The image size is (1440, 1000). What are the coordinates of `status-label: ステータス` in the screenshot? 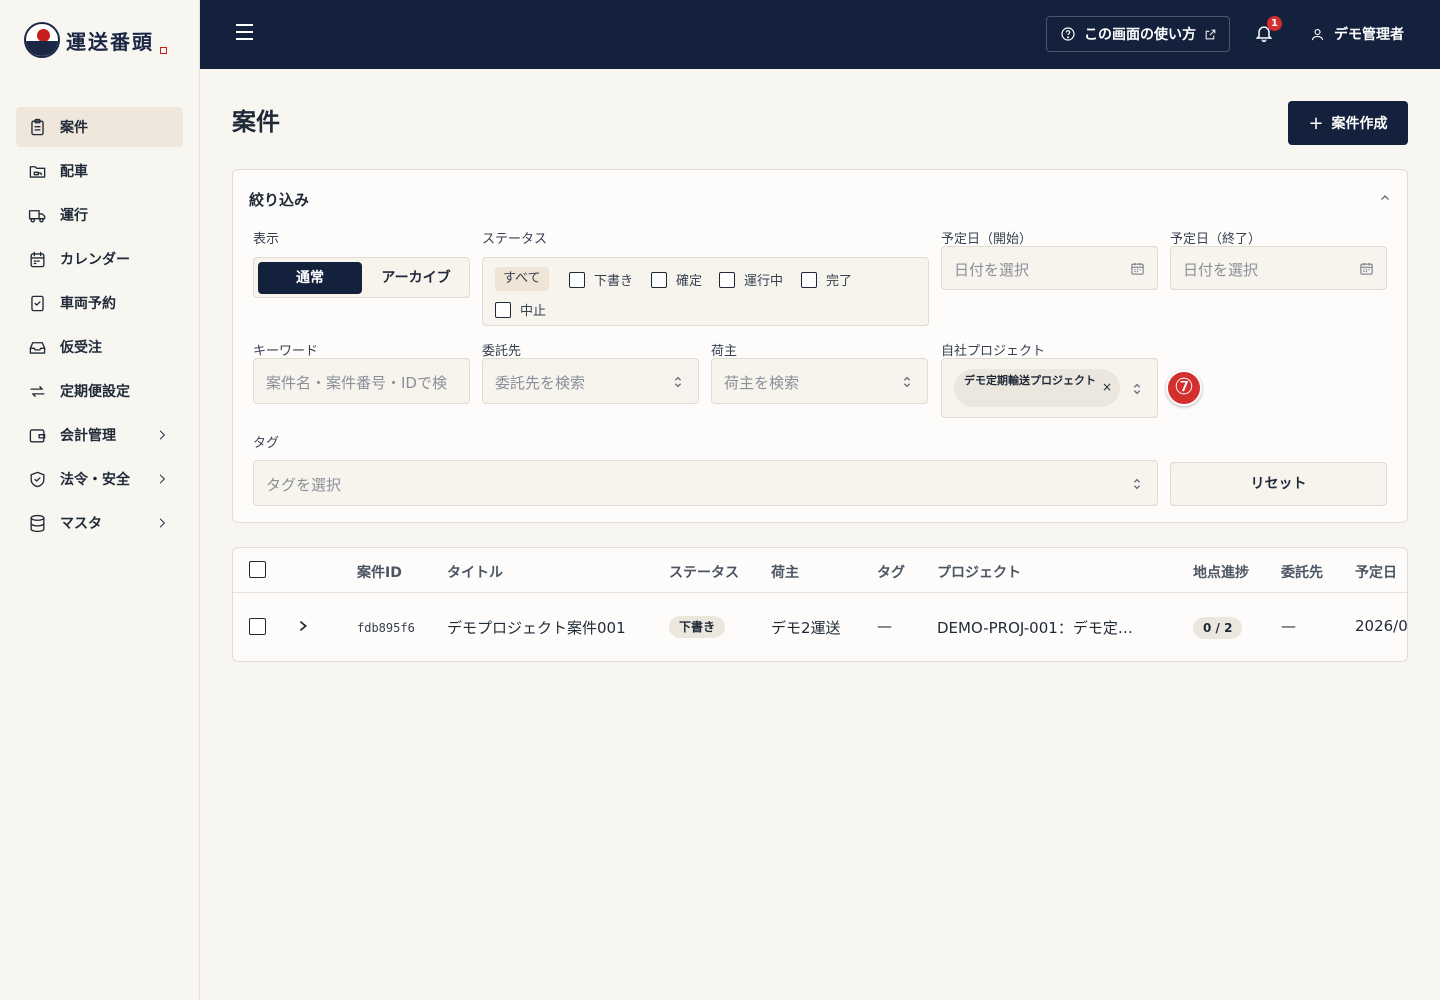 It's located at (515, 239).